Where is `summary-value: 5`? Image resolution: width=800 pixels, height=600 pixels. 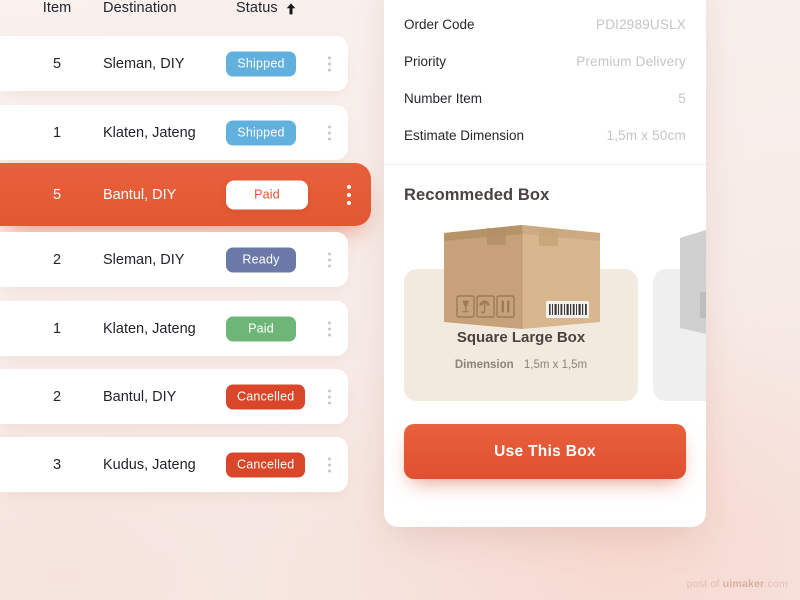
summary-value: 5 is located at coordinates (682, 98).